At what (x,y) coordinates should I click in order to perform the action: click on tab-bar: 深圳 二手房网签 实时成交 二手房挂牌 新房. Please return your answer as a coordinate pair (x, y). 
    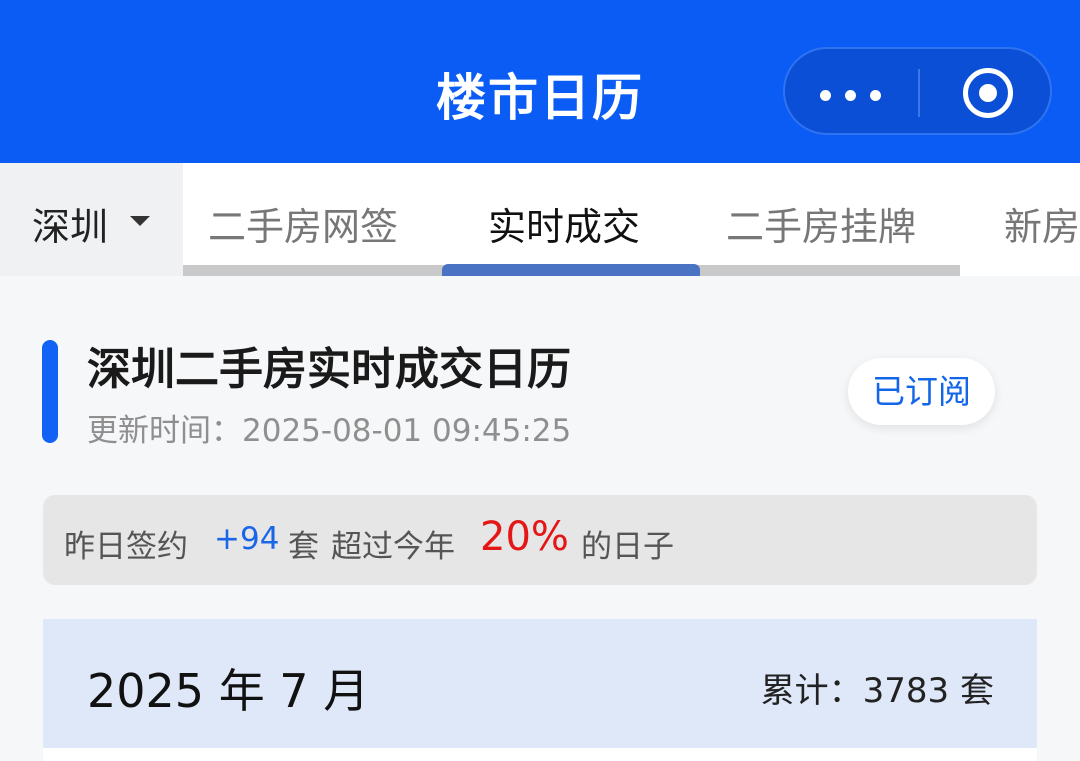
    Looking at the image, I should click on (540, 219).